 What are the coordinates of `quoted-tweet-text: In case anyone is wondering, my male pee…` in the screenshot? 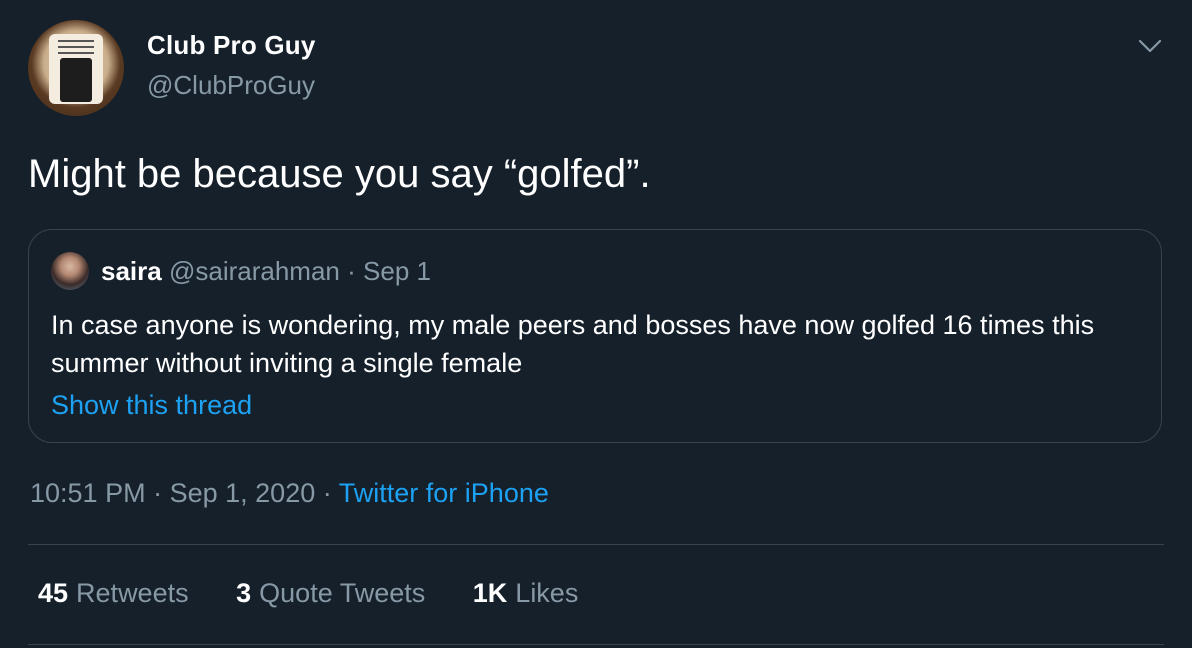 It's located at (573, 344).